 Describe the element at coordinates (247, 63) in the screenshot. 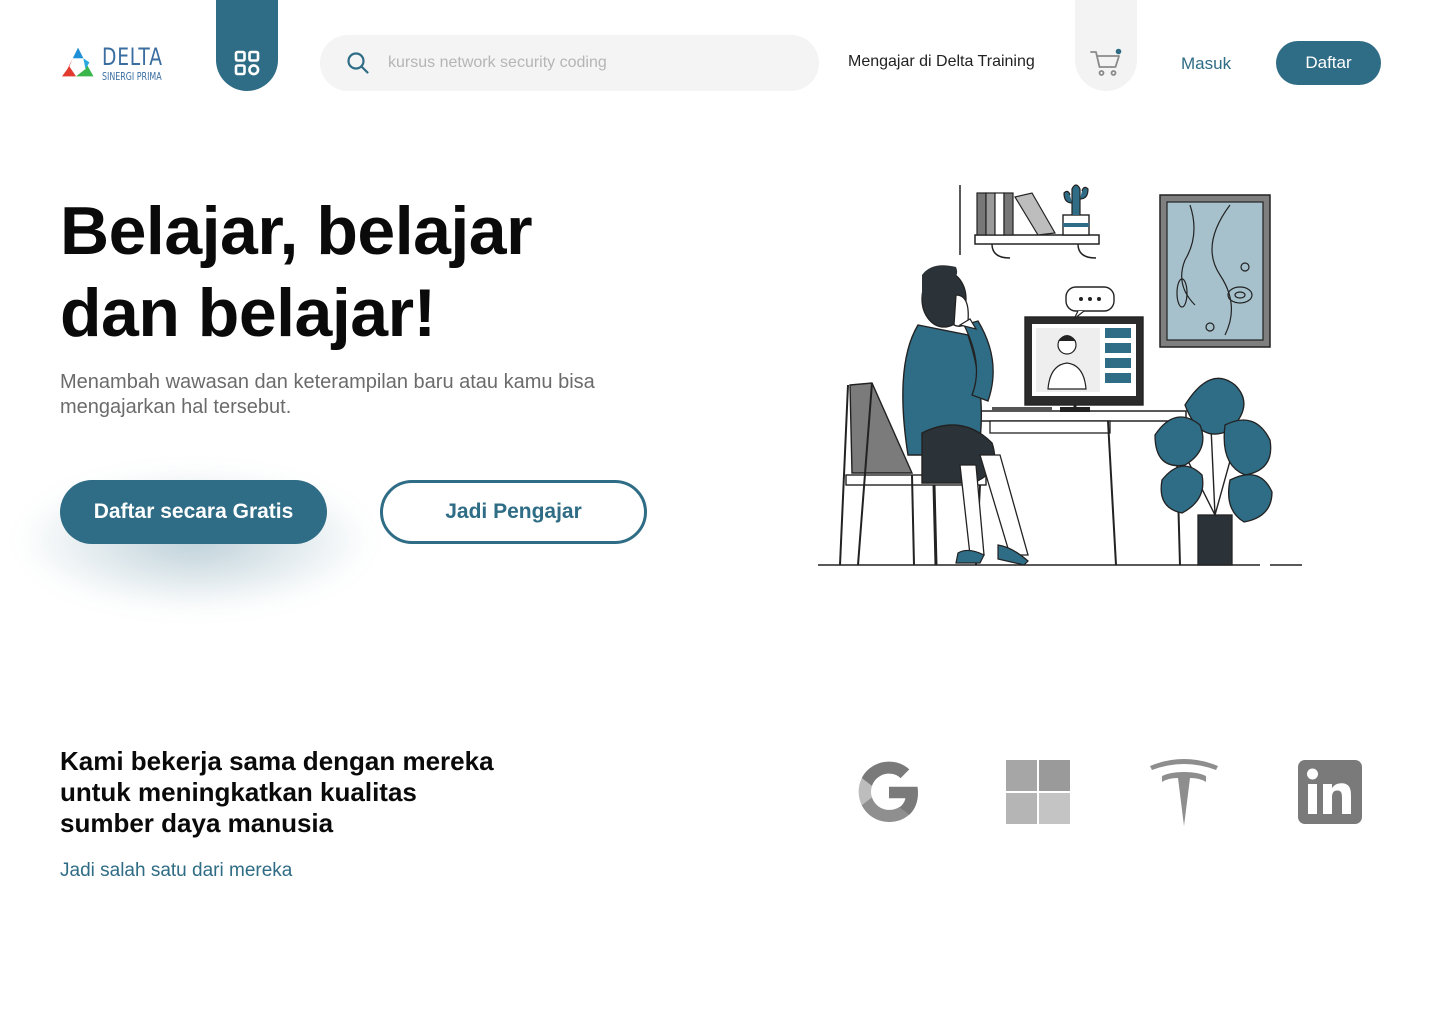

I see `grid-icon` at that location.